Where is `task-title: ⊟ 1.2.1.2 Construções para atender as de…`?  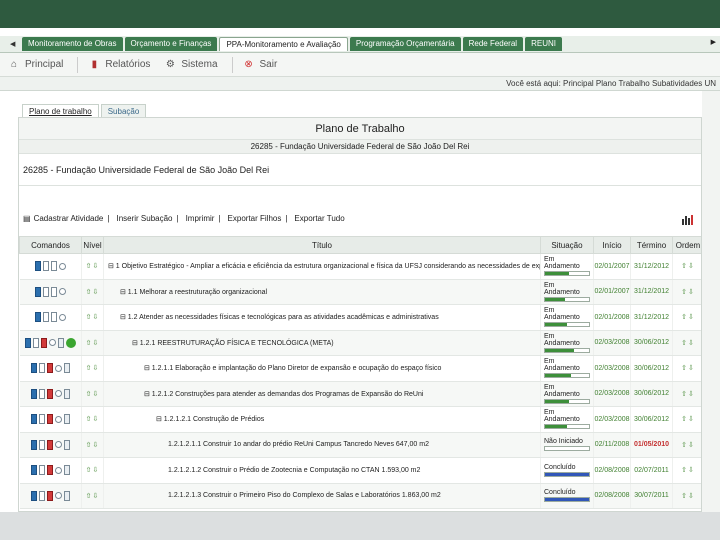
task-title: ⊟ 1.2.1.2 Construções para atender as de… is located at coordinates (322, 394).